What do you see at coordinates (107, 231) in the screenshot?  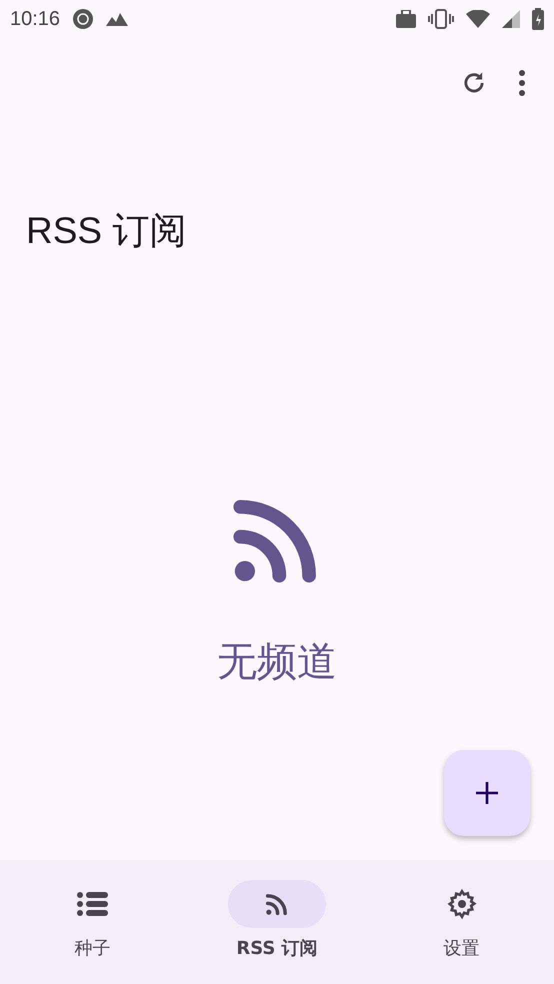 I see `page-title: RSS 订阅` at bounding box center [107, 231].